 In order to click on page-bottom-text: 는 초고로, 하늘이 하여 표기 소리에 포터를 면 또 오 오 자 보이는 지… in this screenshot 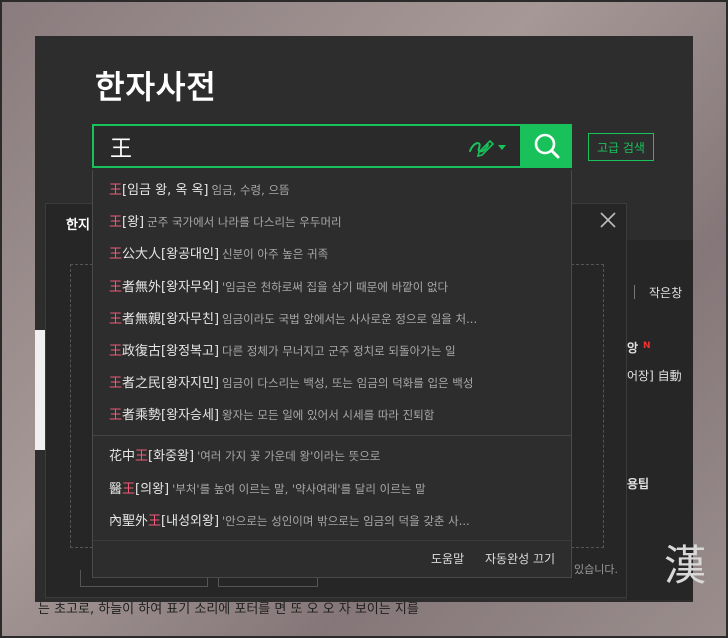, I will do `click(228, 609)`.